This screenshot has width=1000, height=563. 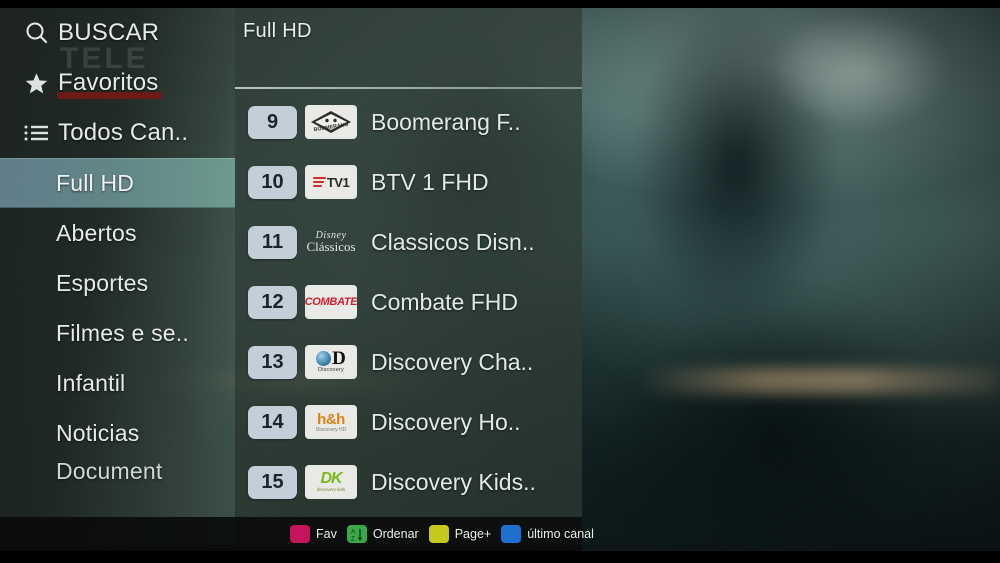 What do you see at coordinates (98, 432) in the screenshot?
I see `sidebar-item-label: Noticias` at bounding box center [98, 432].